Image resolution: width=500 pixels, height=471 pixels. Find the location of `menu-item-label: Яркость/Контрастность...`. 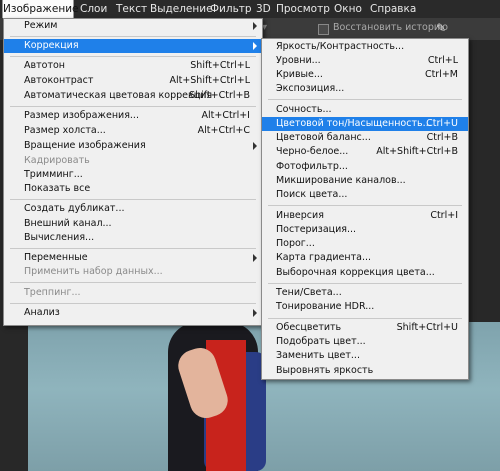

menu-item-label: Яркость/Контрастность... is located at coordinates (340, 46).